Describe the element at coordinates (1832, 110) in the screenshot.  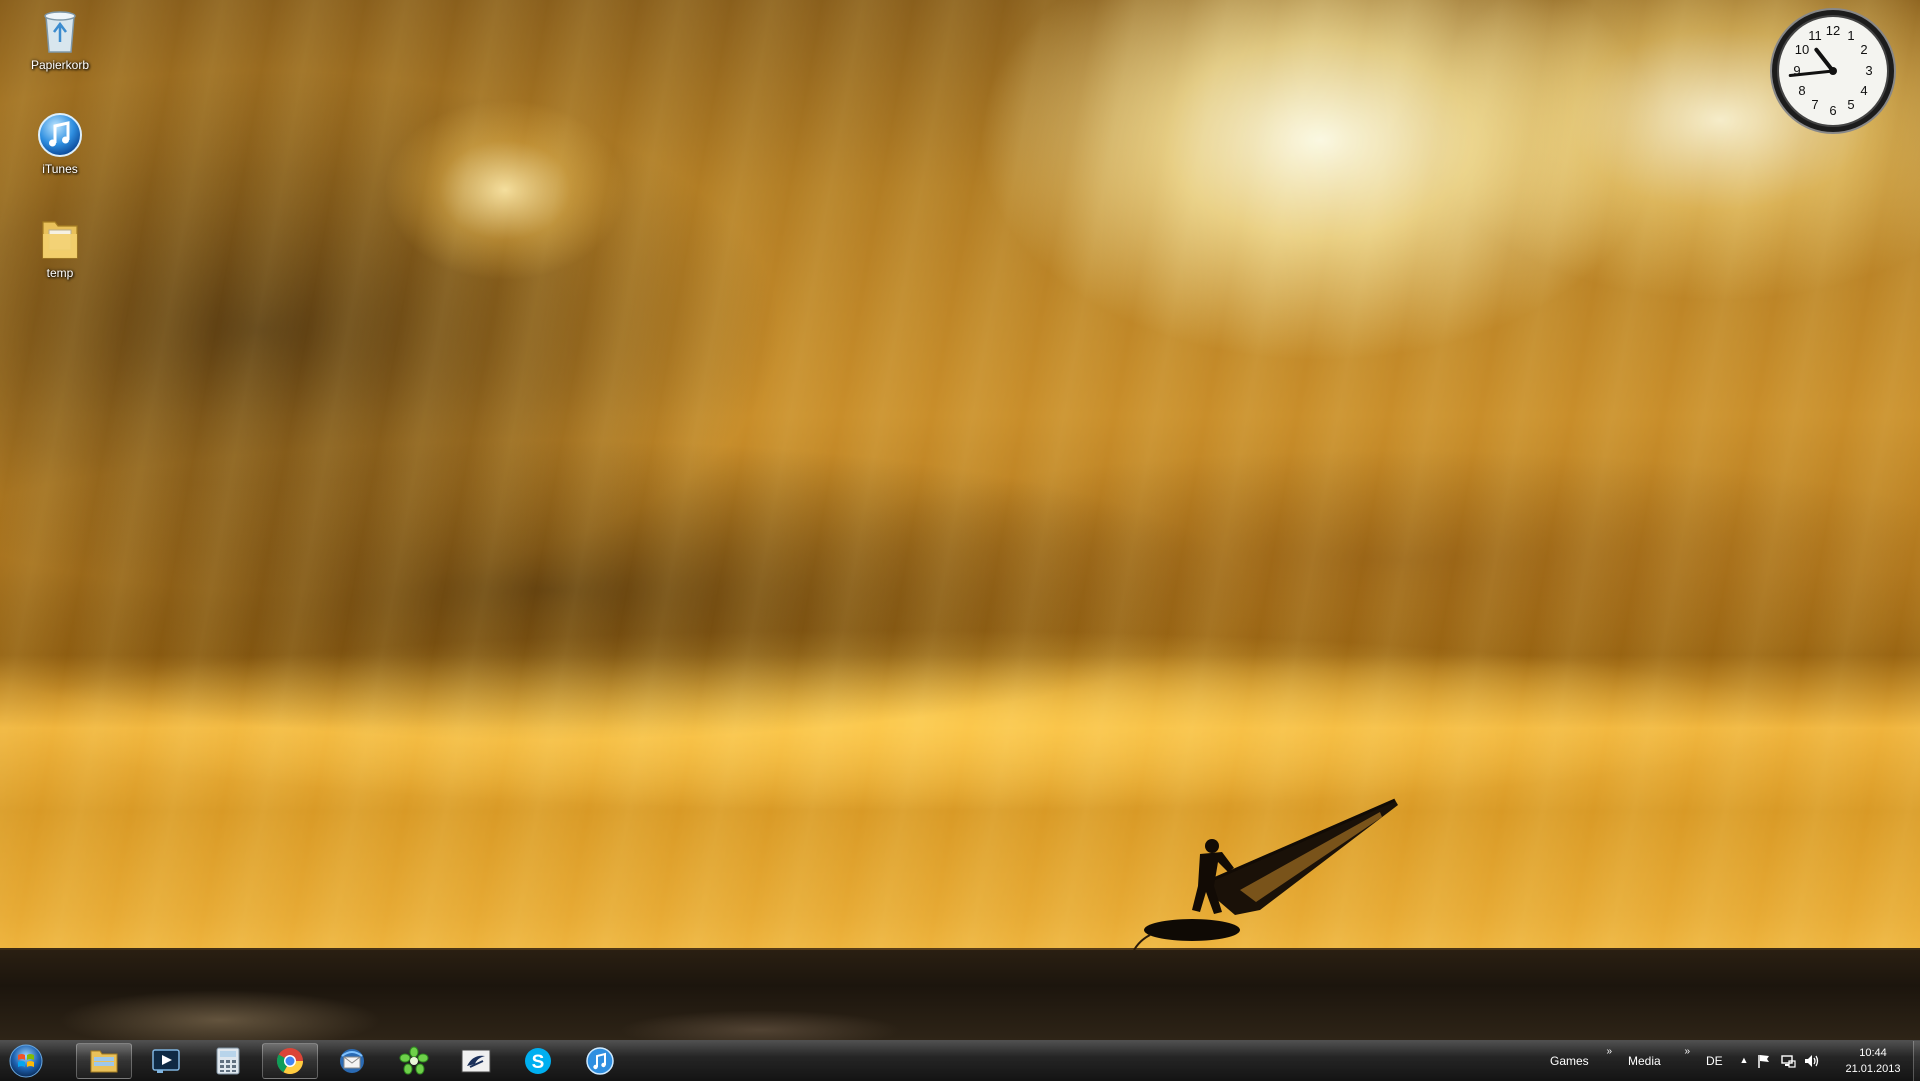
I see `clock-number: 6` at that location.